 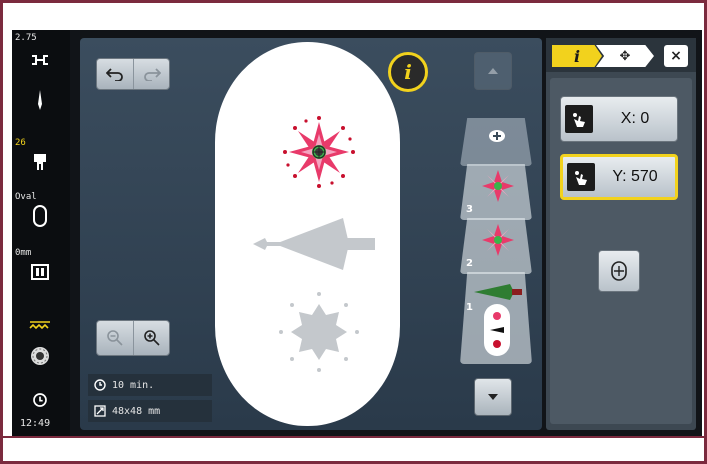 What do you see at coordinates (676, 56) in the screenshot?
I see `close-button: ×` at bounding box center [676, 56].